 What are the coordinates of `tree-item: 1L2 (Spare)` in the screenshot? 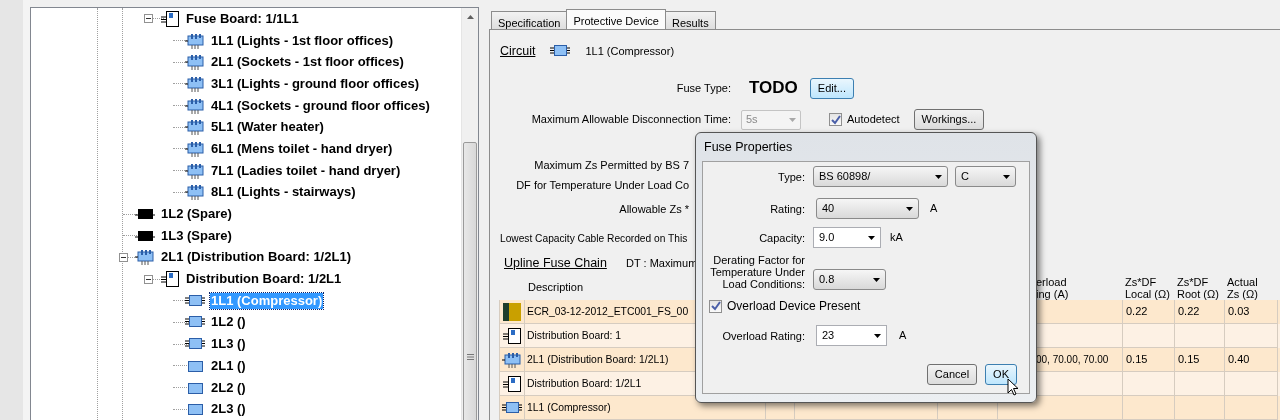 It's located at (196, 214).